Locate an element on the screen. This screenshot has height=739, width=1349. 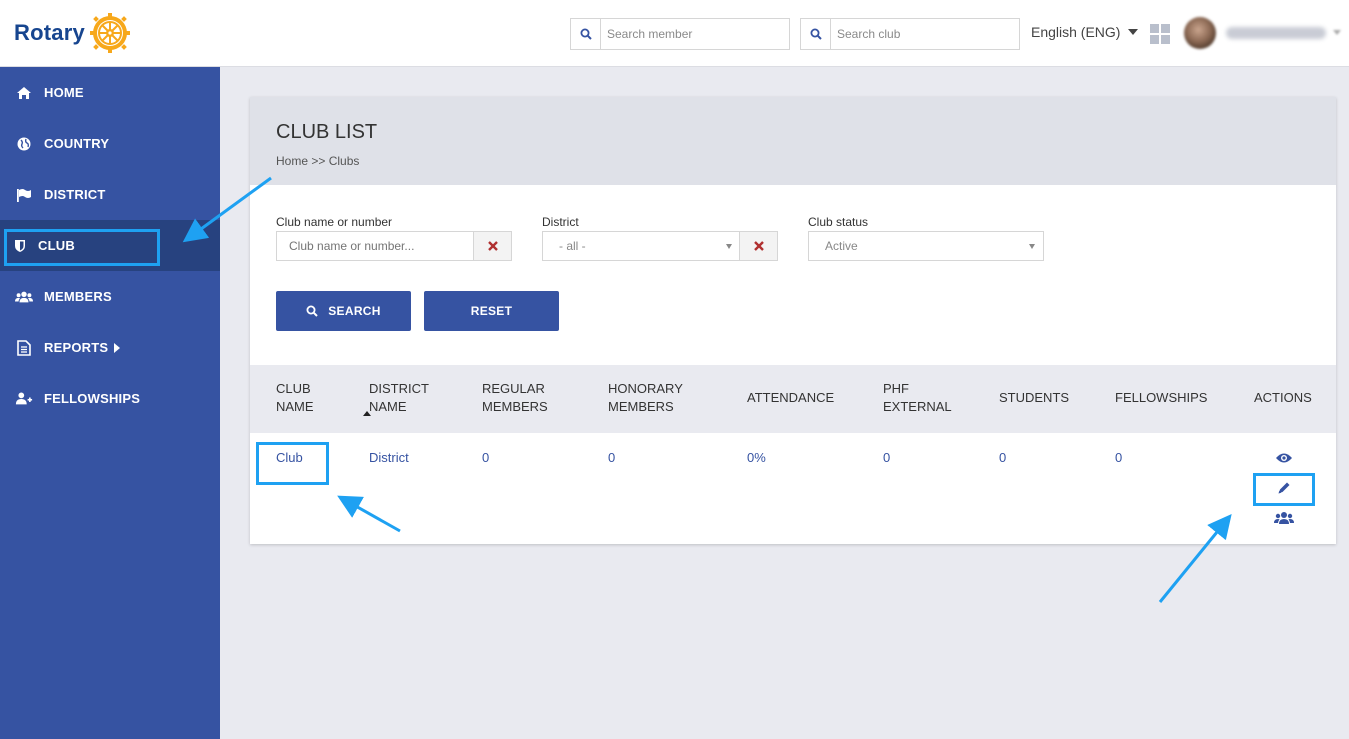
card-header: CLUB LIST Home >> Clubs is located at coordinates (793, 141).